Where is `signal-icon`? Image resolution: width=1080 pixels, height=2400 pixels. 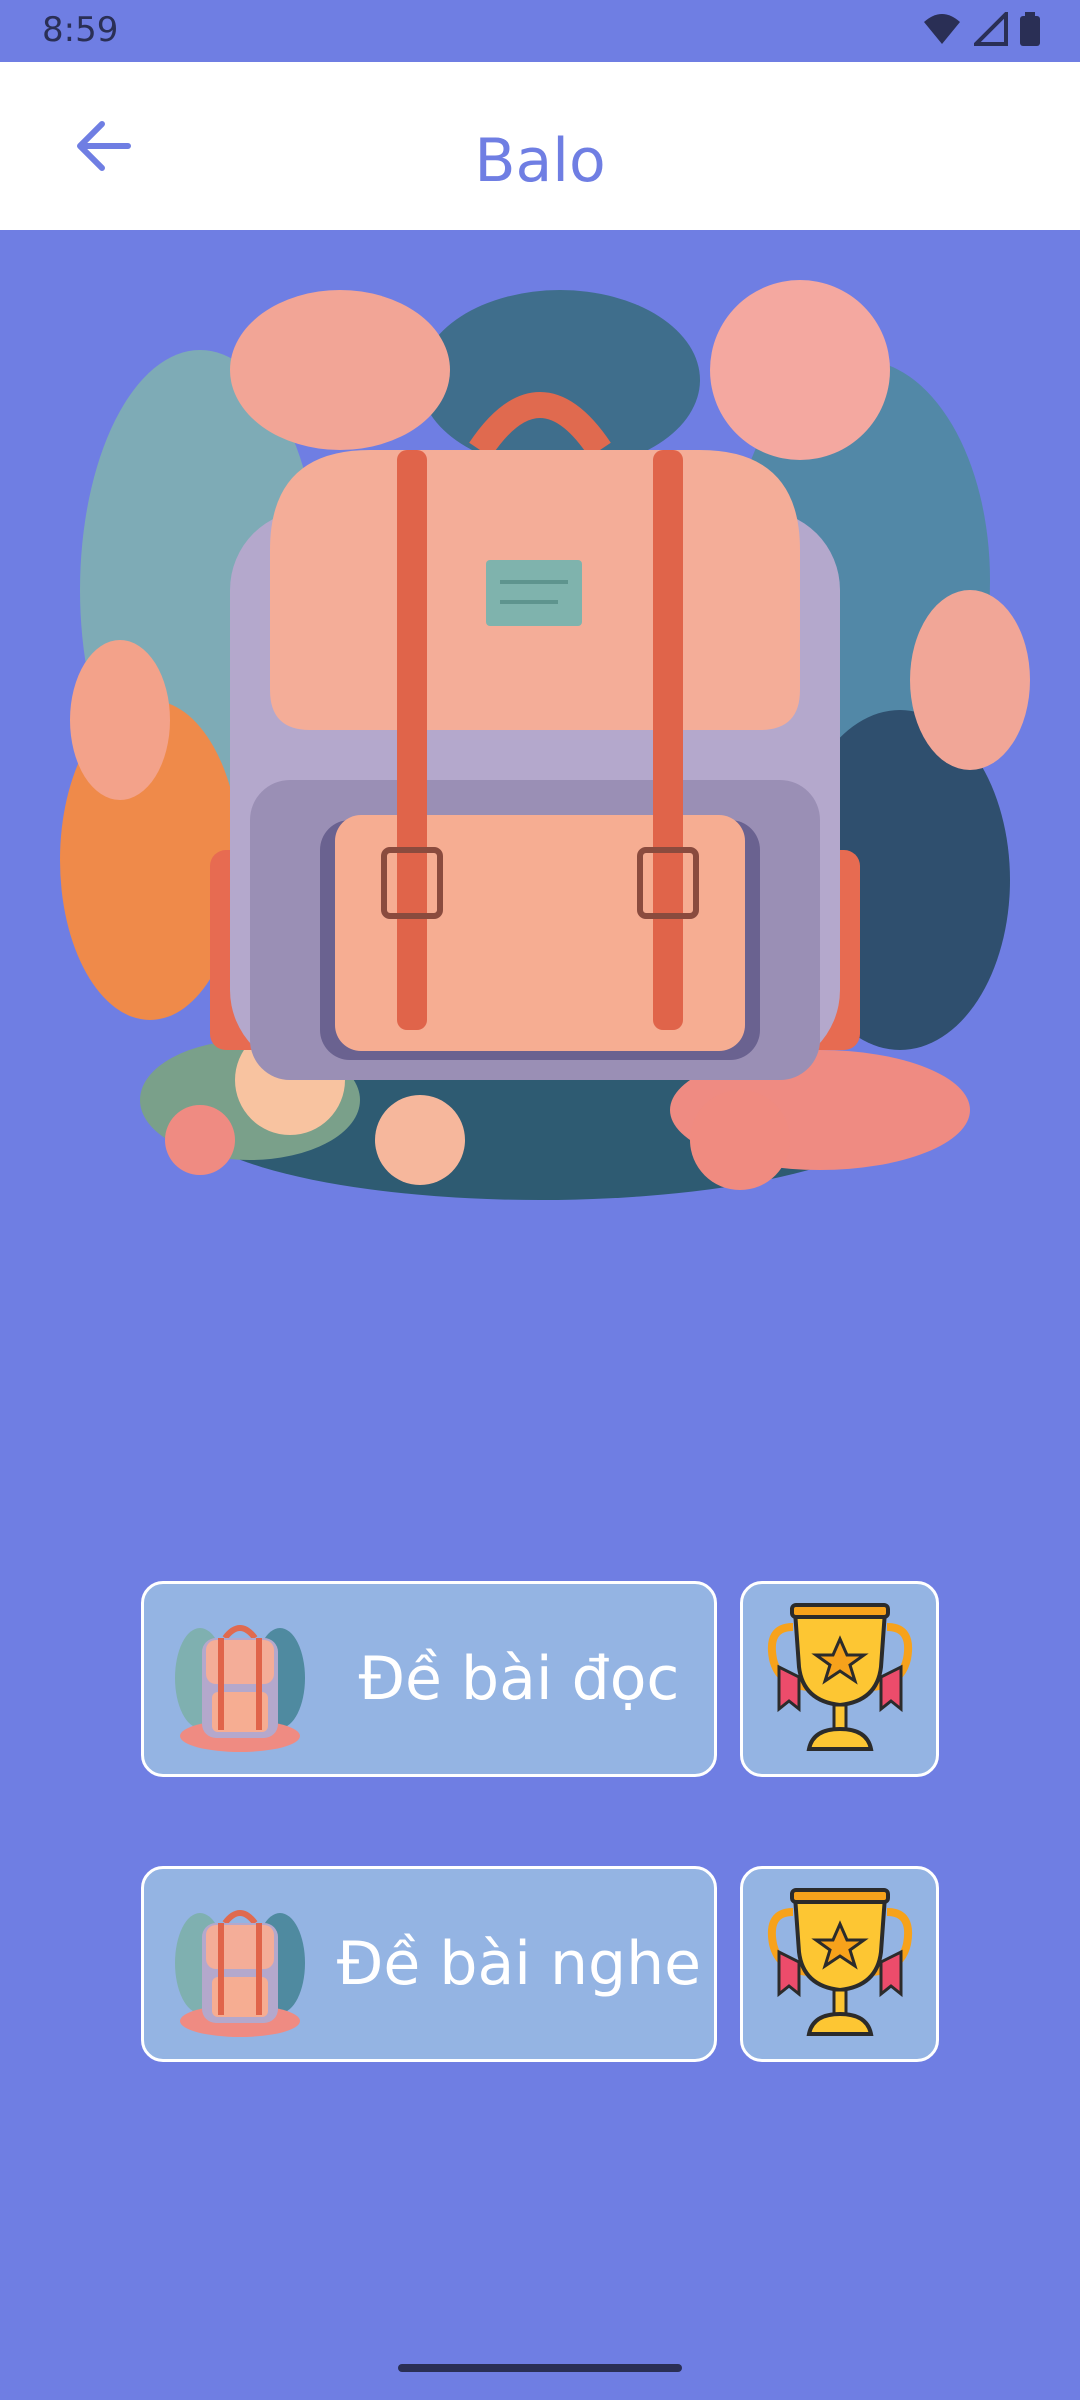
signal-icon is located at coordinates (989, 29).